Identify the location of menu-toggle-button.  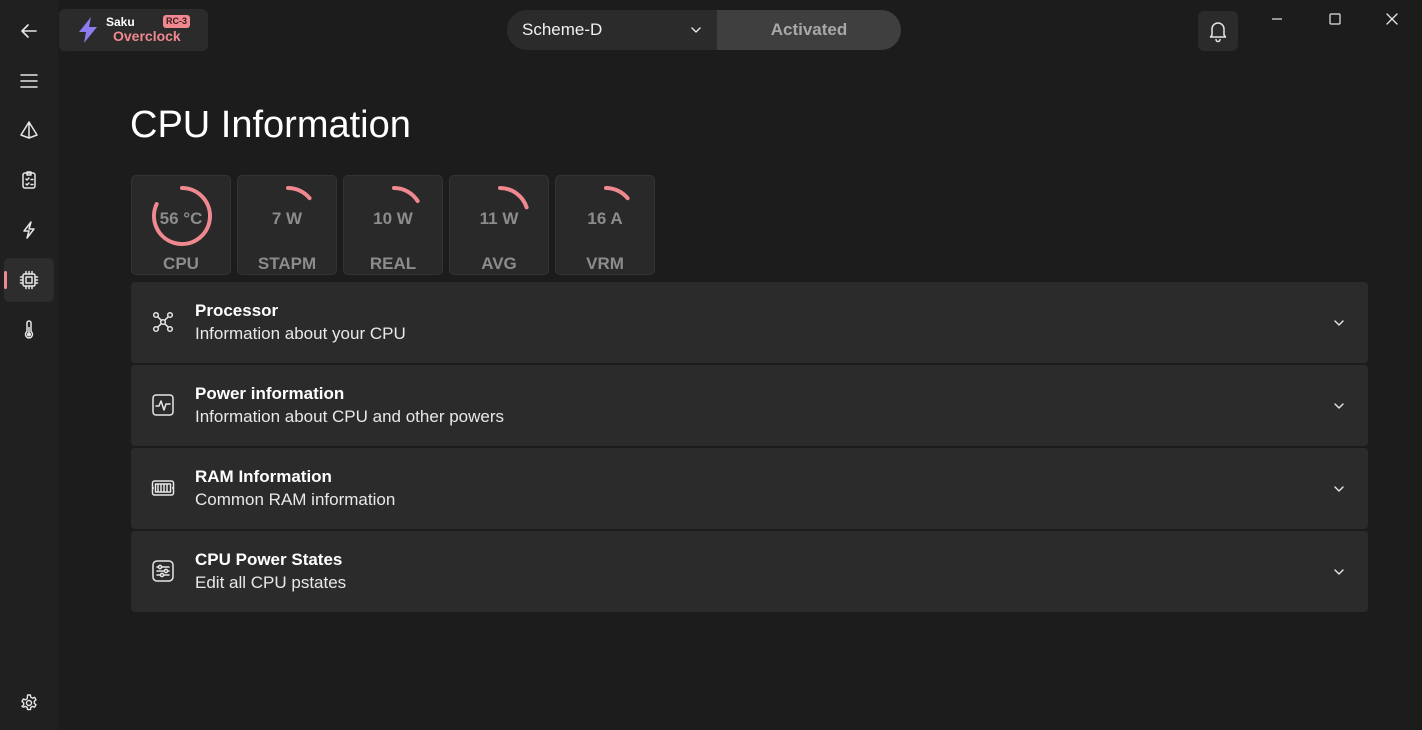
(29, 81).